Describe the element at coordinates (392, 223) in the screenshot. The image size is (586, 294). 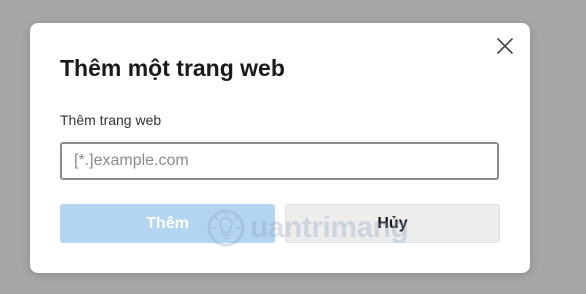
I see `cancel-button: Hủy` at that location.